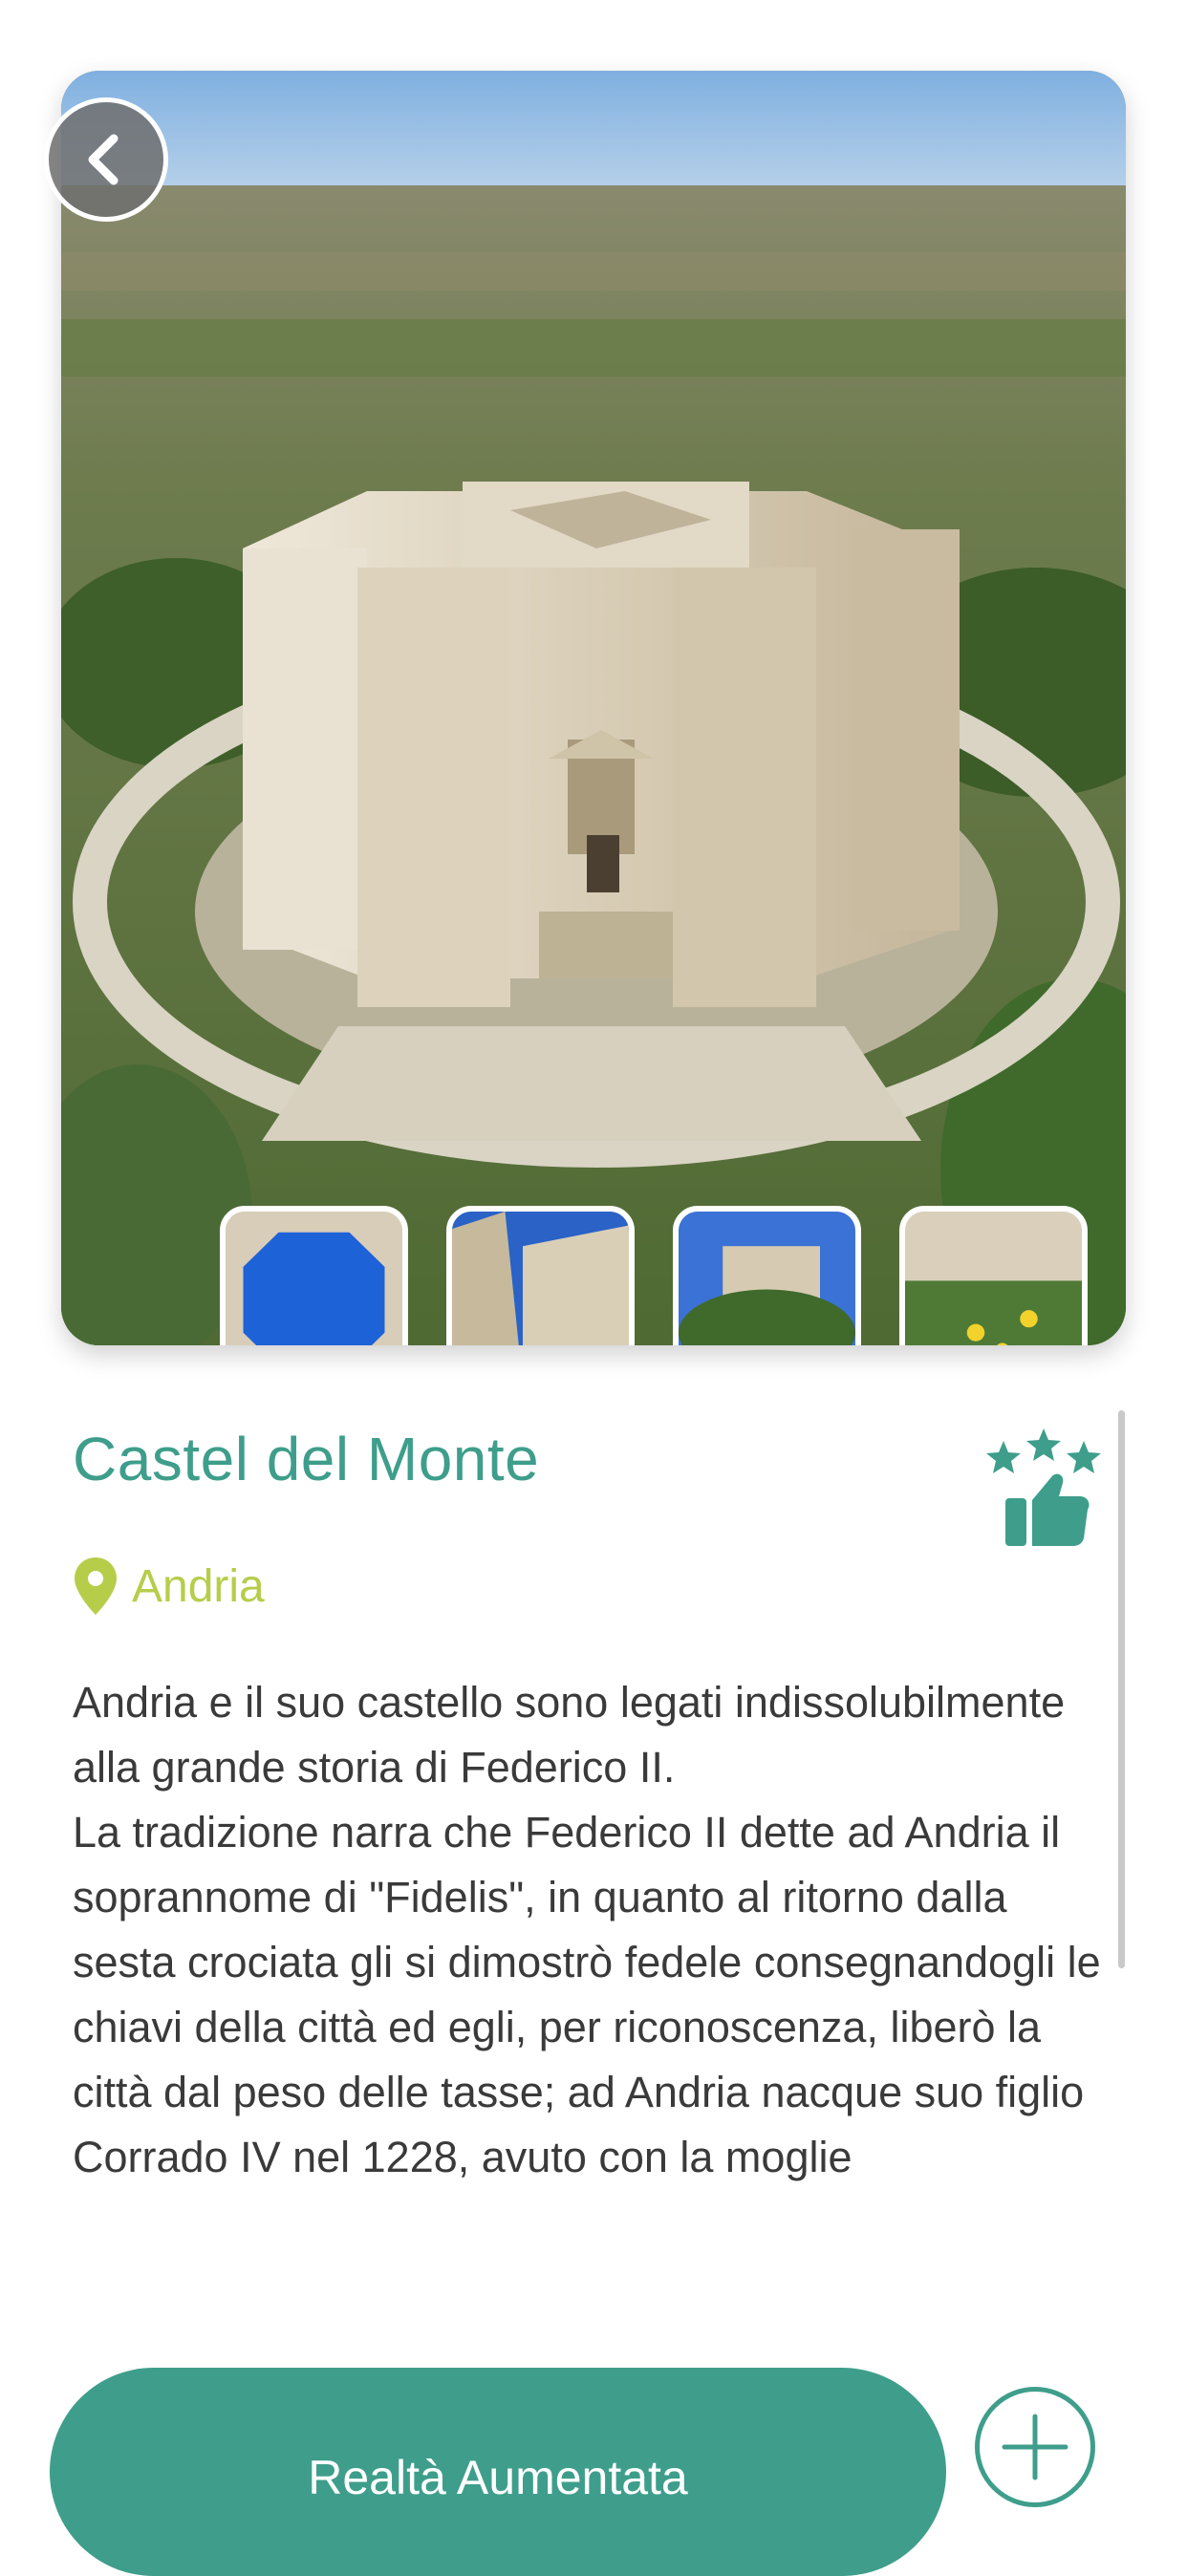  What do you see at coordinates (498, 2472) in the screenshot?
I see `augmented-reality-button: Realtà Aumentata` at bounding box center [498, 2472].